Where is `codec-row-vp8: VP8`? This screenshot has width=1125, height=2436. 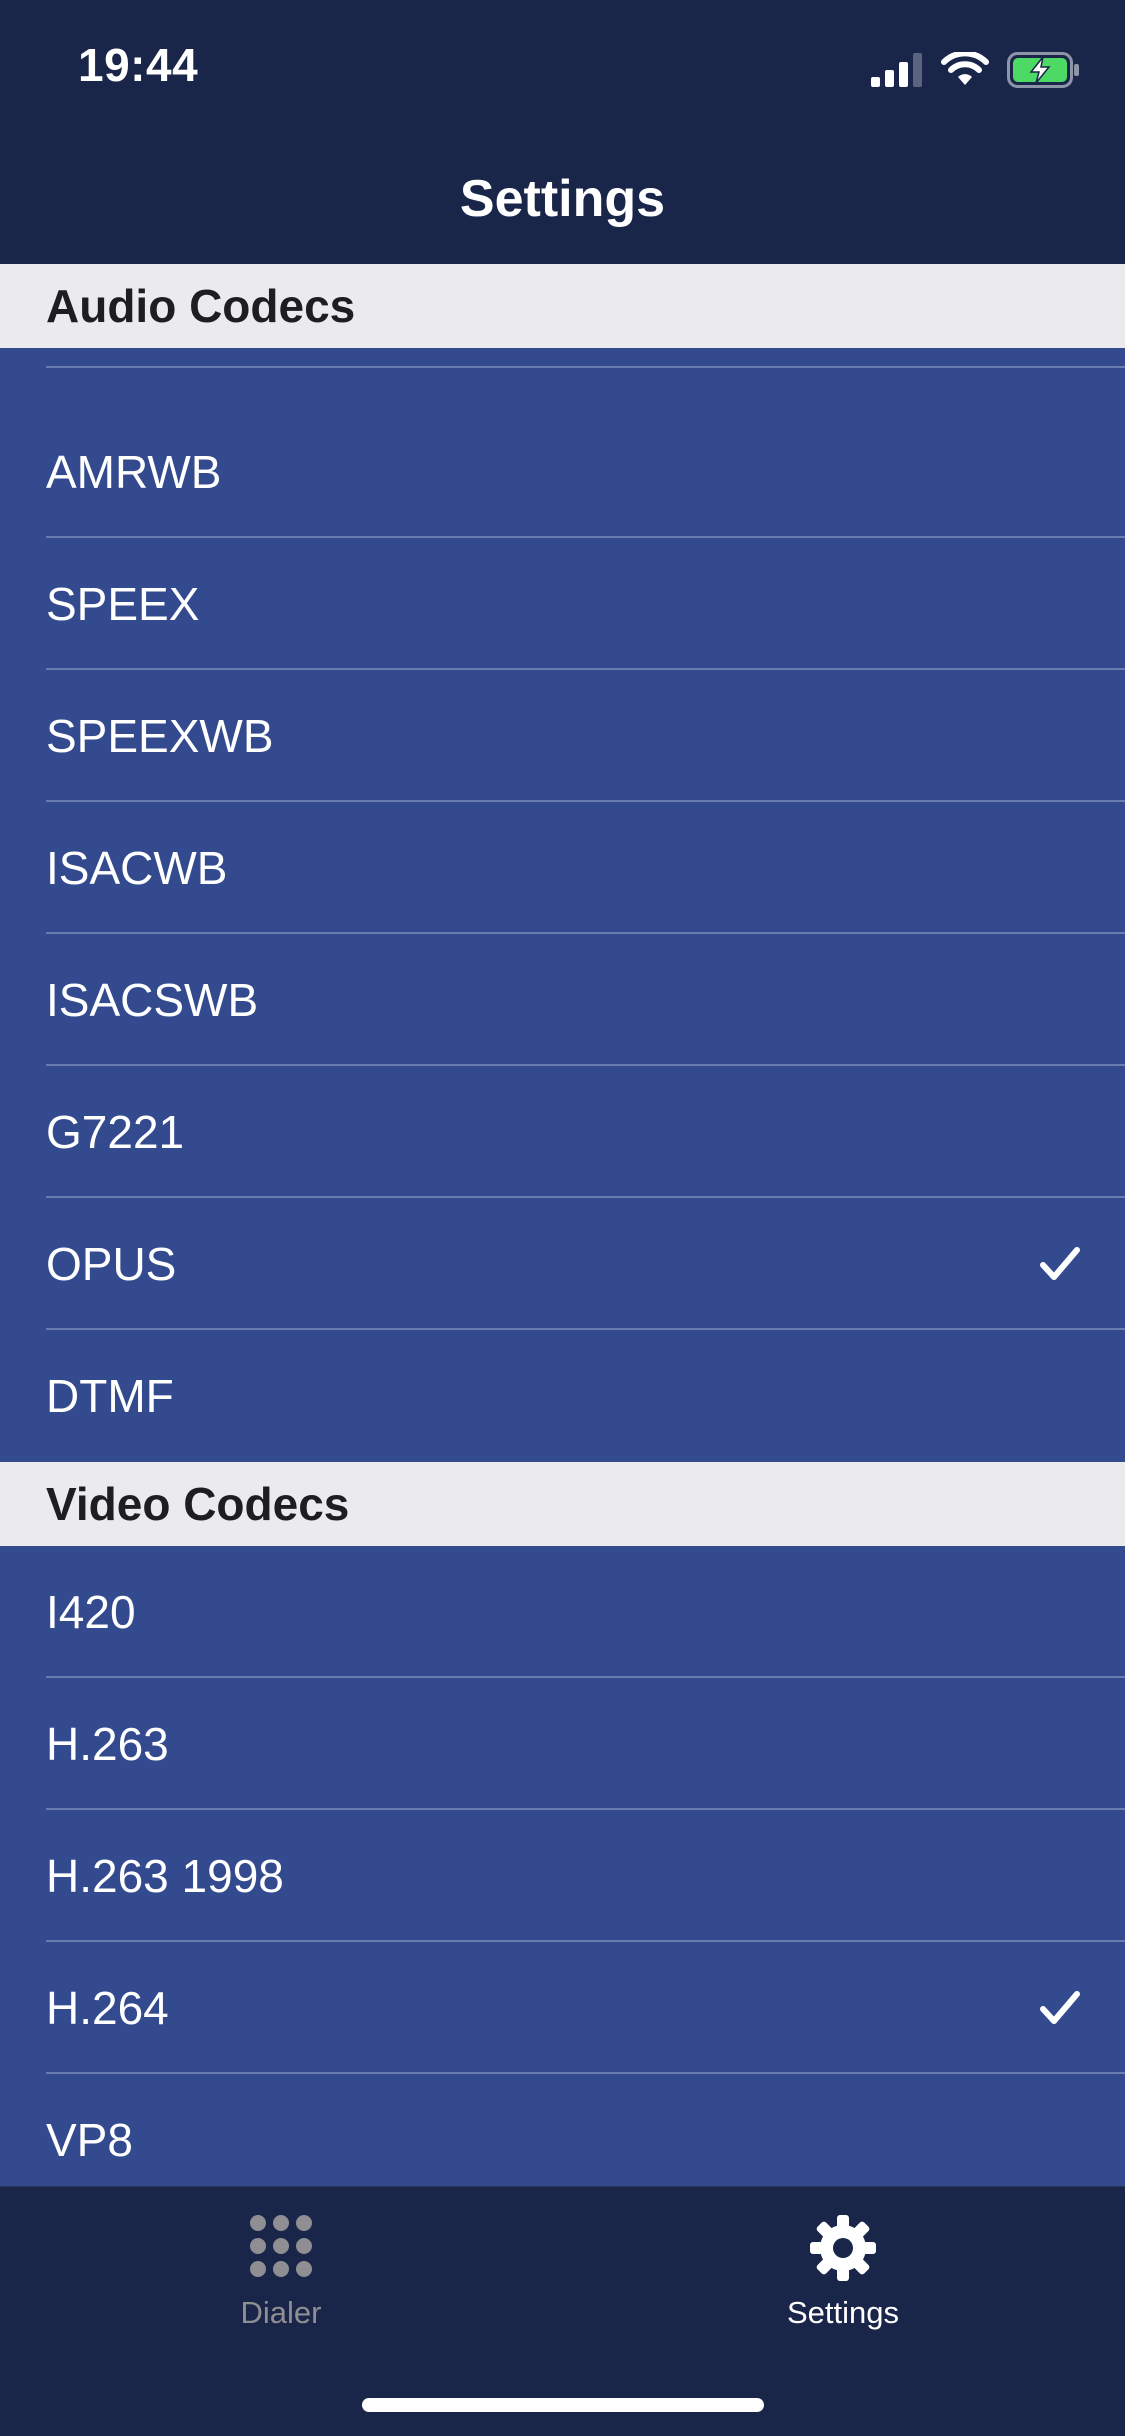 codec-row-vp8: VP8 is located at coordinates (562, 2130).